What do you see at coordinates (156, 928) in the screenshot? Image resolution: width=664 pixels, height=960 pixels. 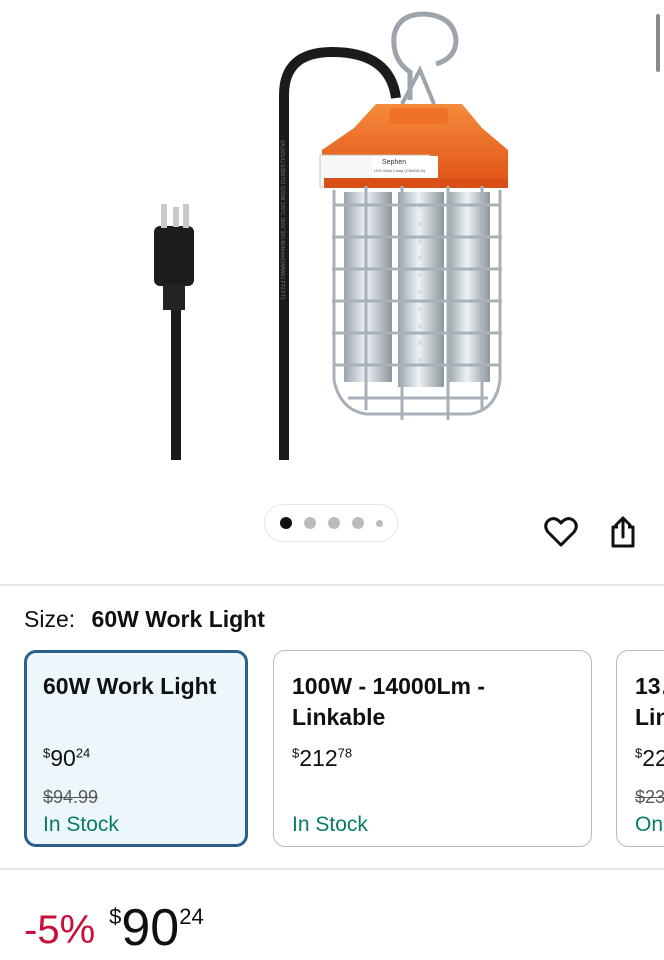 I see `current-price: $ 90 24` at bounding box center [156, 928].